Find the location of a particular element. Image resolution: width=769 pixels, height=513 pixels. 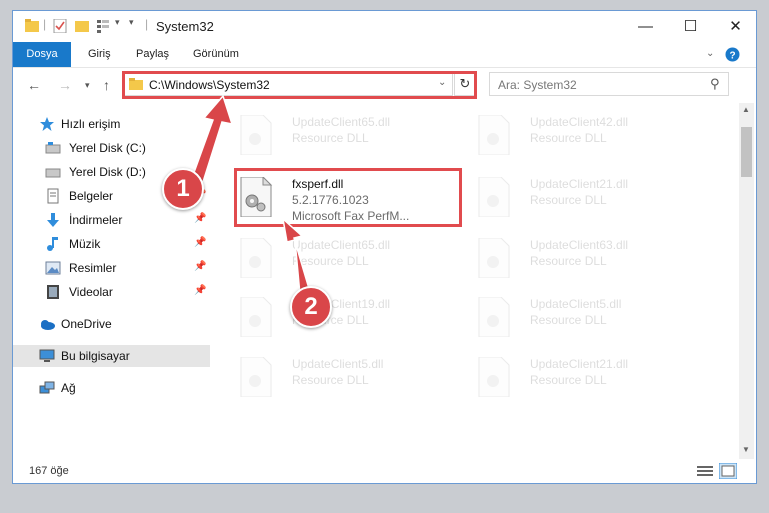

annotation-arrows is located at coordinates (251, 195).